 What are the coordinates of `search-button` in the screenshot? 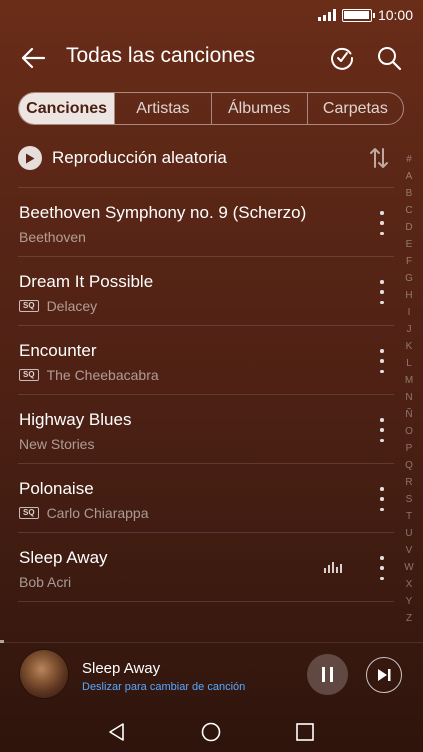 It's located at (389, 58).